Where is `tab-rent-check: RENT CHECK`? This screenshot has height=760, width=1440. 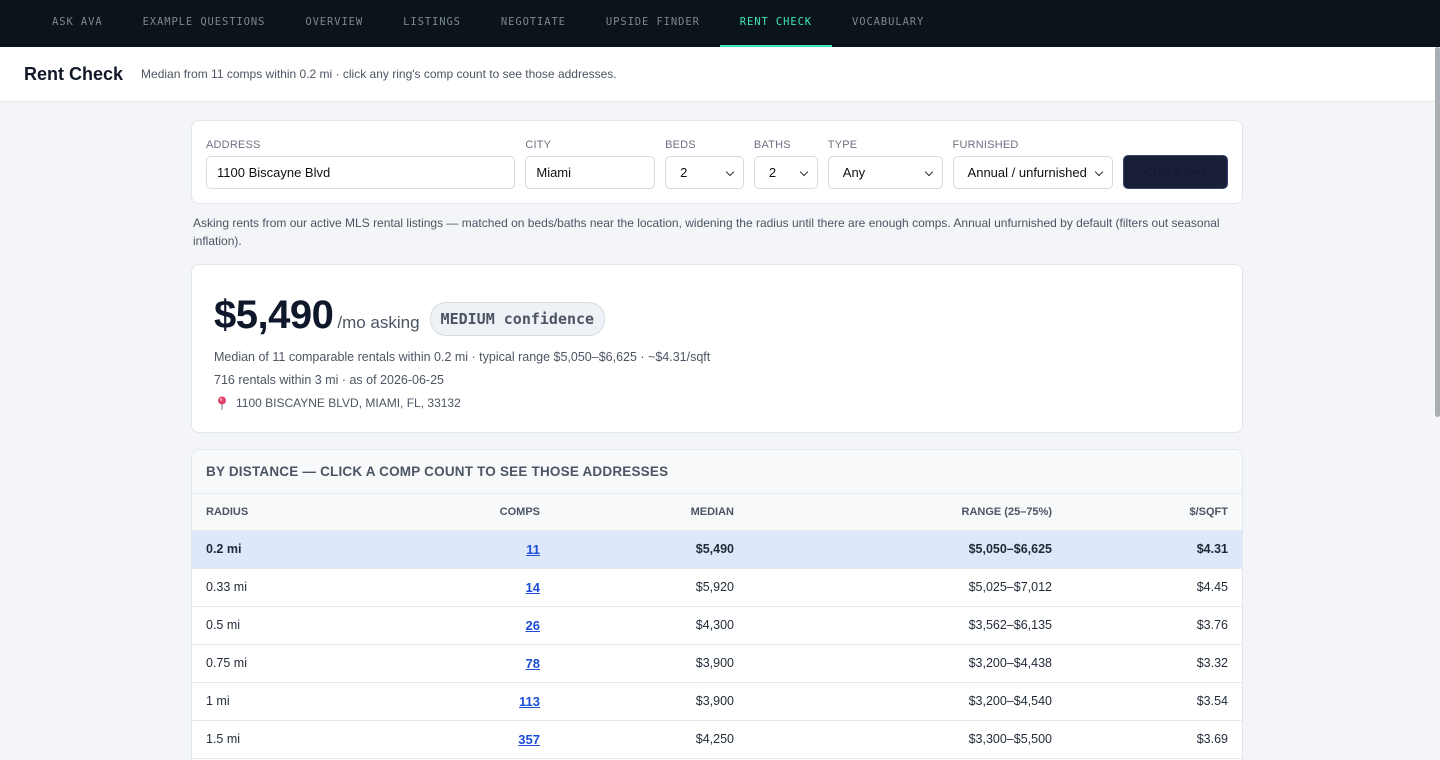
tab-rent-check: RENT CHECK is located at coordinates (776, 23).